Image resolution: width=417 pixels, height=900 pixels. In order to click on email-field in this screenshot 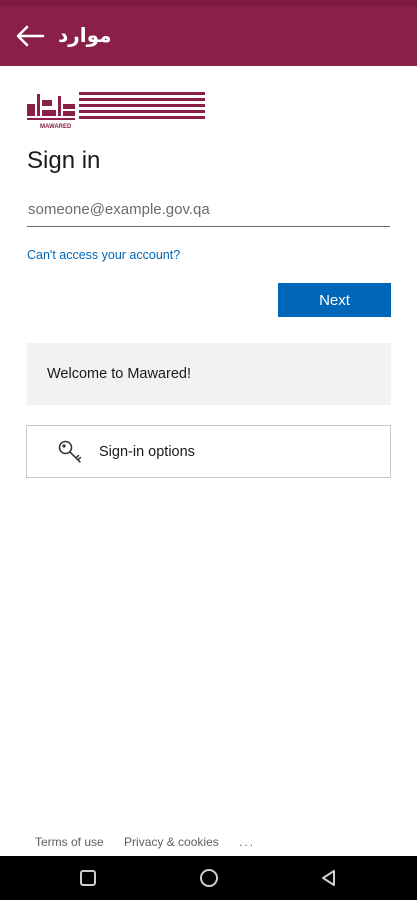, I will do `click(208, 210)`.